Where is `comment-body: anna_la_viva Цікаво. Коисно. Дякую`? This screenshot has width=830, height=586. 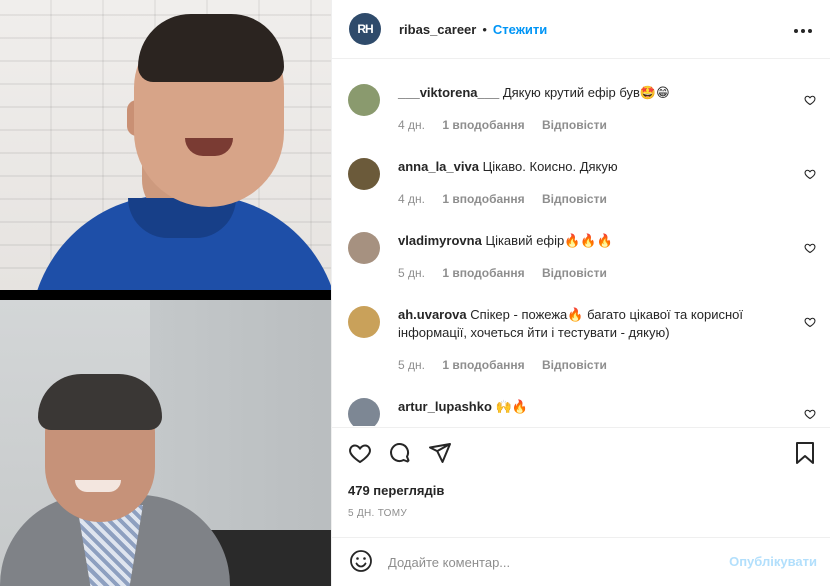
comment-body: anna_la_viva Цікаво. Коисно. Дякую is located at coordinates (593, 167).